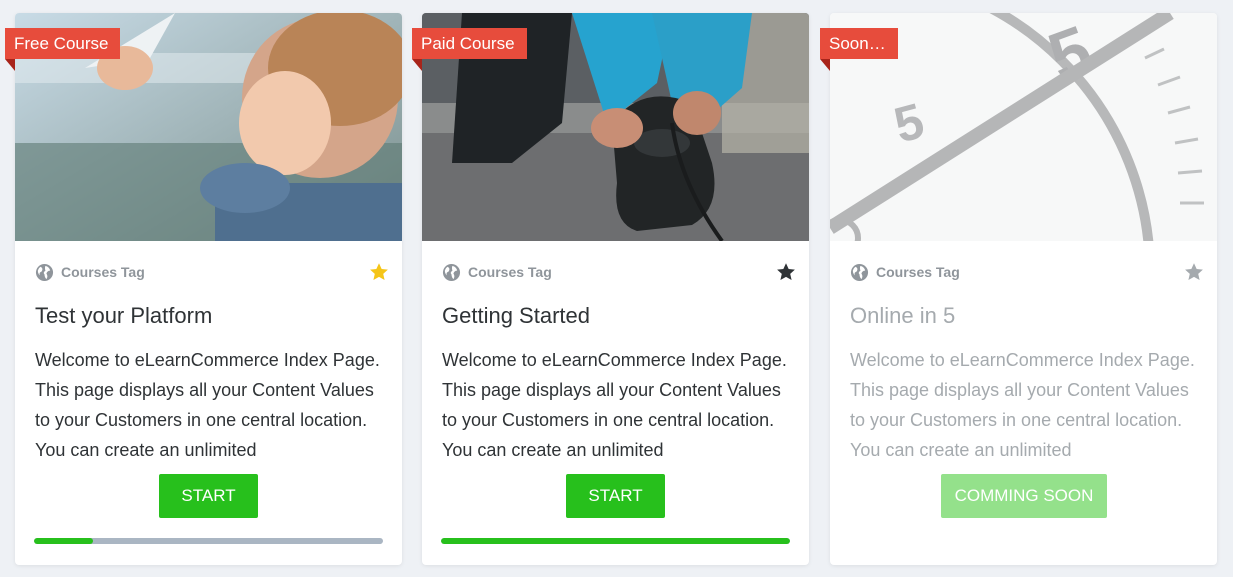 The height and width of the screenshot is (577, 1233). I want to click on course-title: Getting Started, so click(615, 316).